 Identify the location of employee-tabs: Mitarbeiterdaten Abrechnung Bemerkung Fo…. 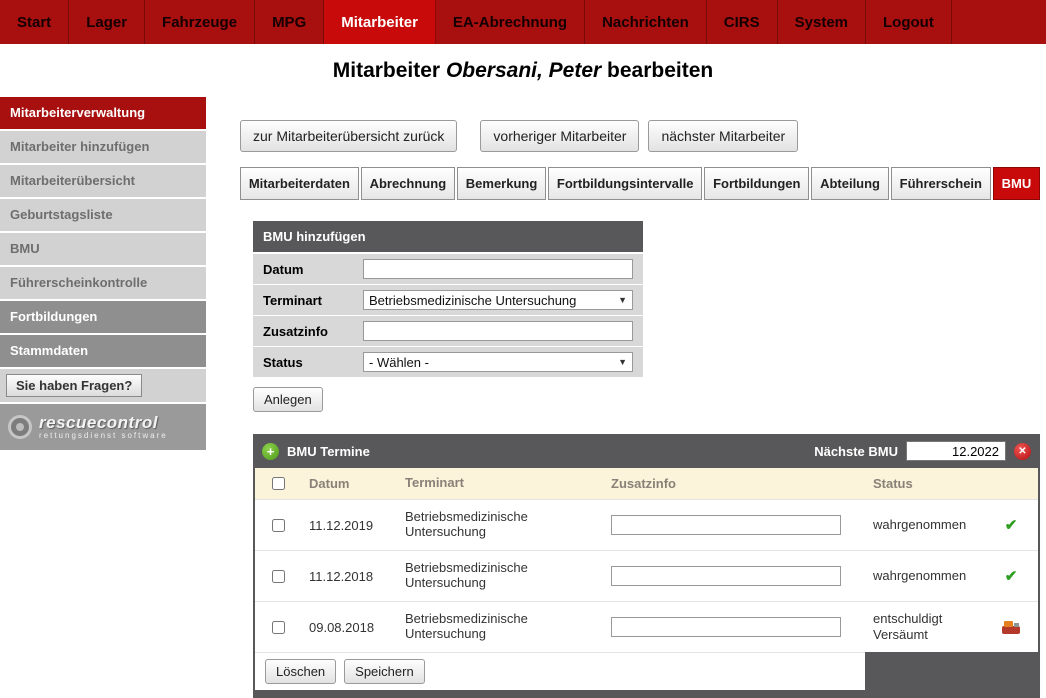
(640, 183).